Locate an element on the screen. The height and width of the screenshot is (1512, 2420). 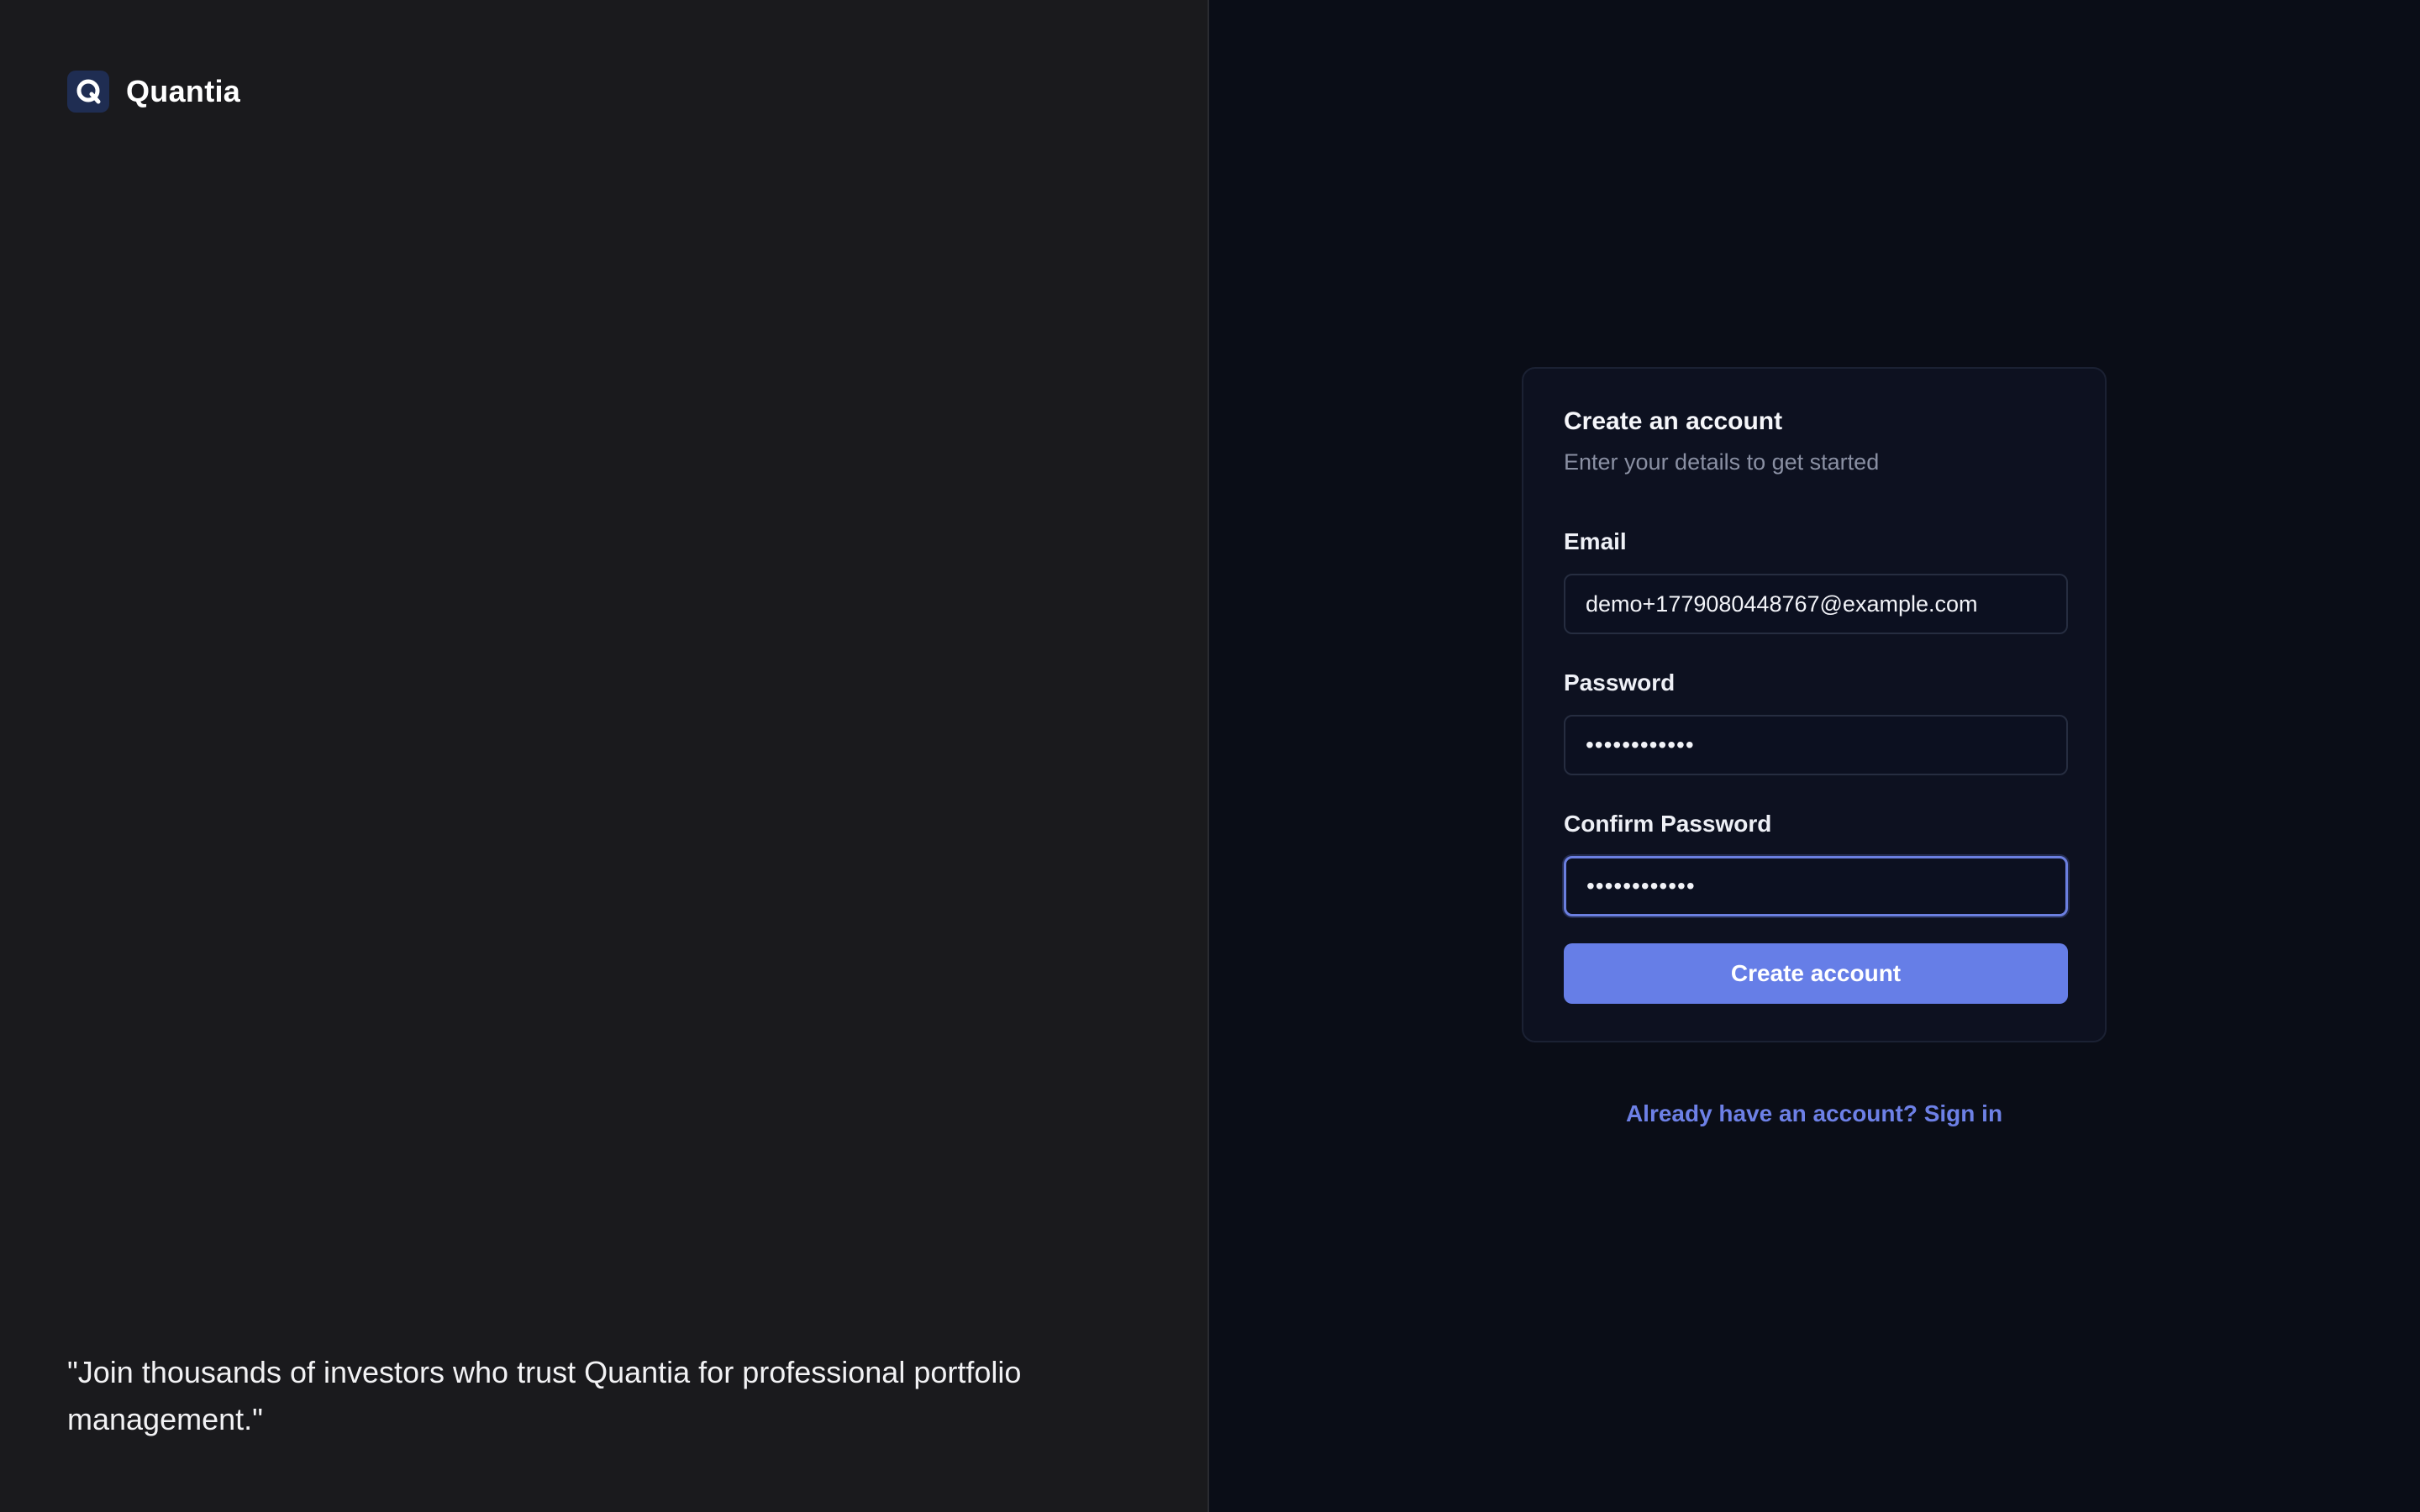
confirm-password-label: Confirm Password is located at coordinates (1668, 824).